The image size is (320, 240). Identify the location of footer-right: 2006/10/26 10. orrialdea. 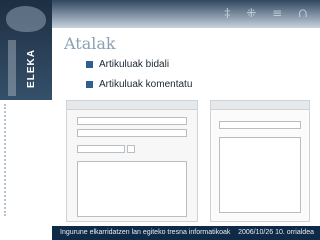
(276, 232).